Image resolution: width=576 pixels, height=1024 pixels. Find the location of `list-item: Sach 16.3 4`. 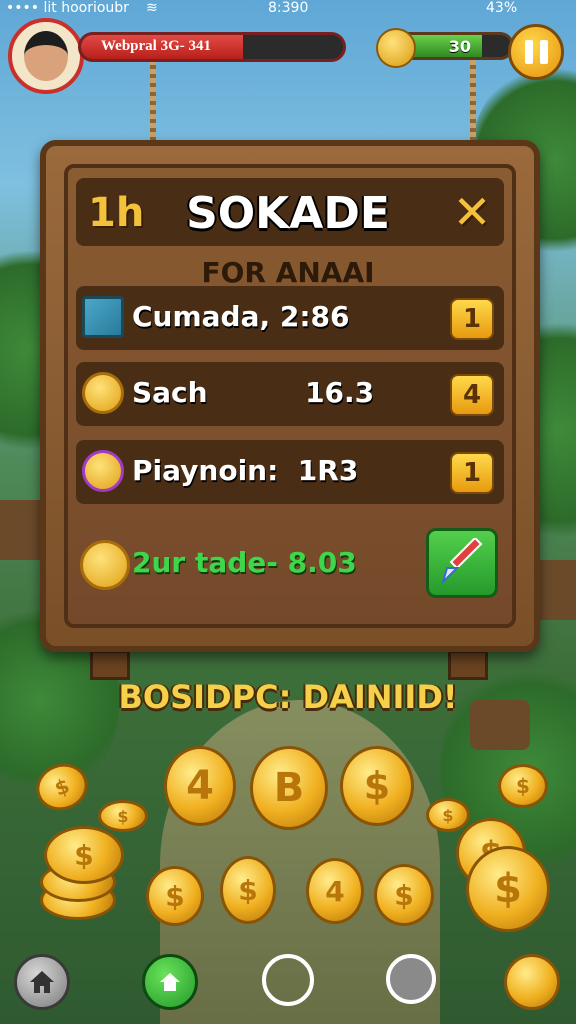

list-item: Sach 16.3 4 is located at coordinates (290, 394).